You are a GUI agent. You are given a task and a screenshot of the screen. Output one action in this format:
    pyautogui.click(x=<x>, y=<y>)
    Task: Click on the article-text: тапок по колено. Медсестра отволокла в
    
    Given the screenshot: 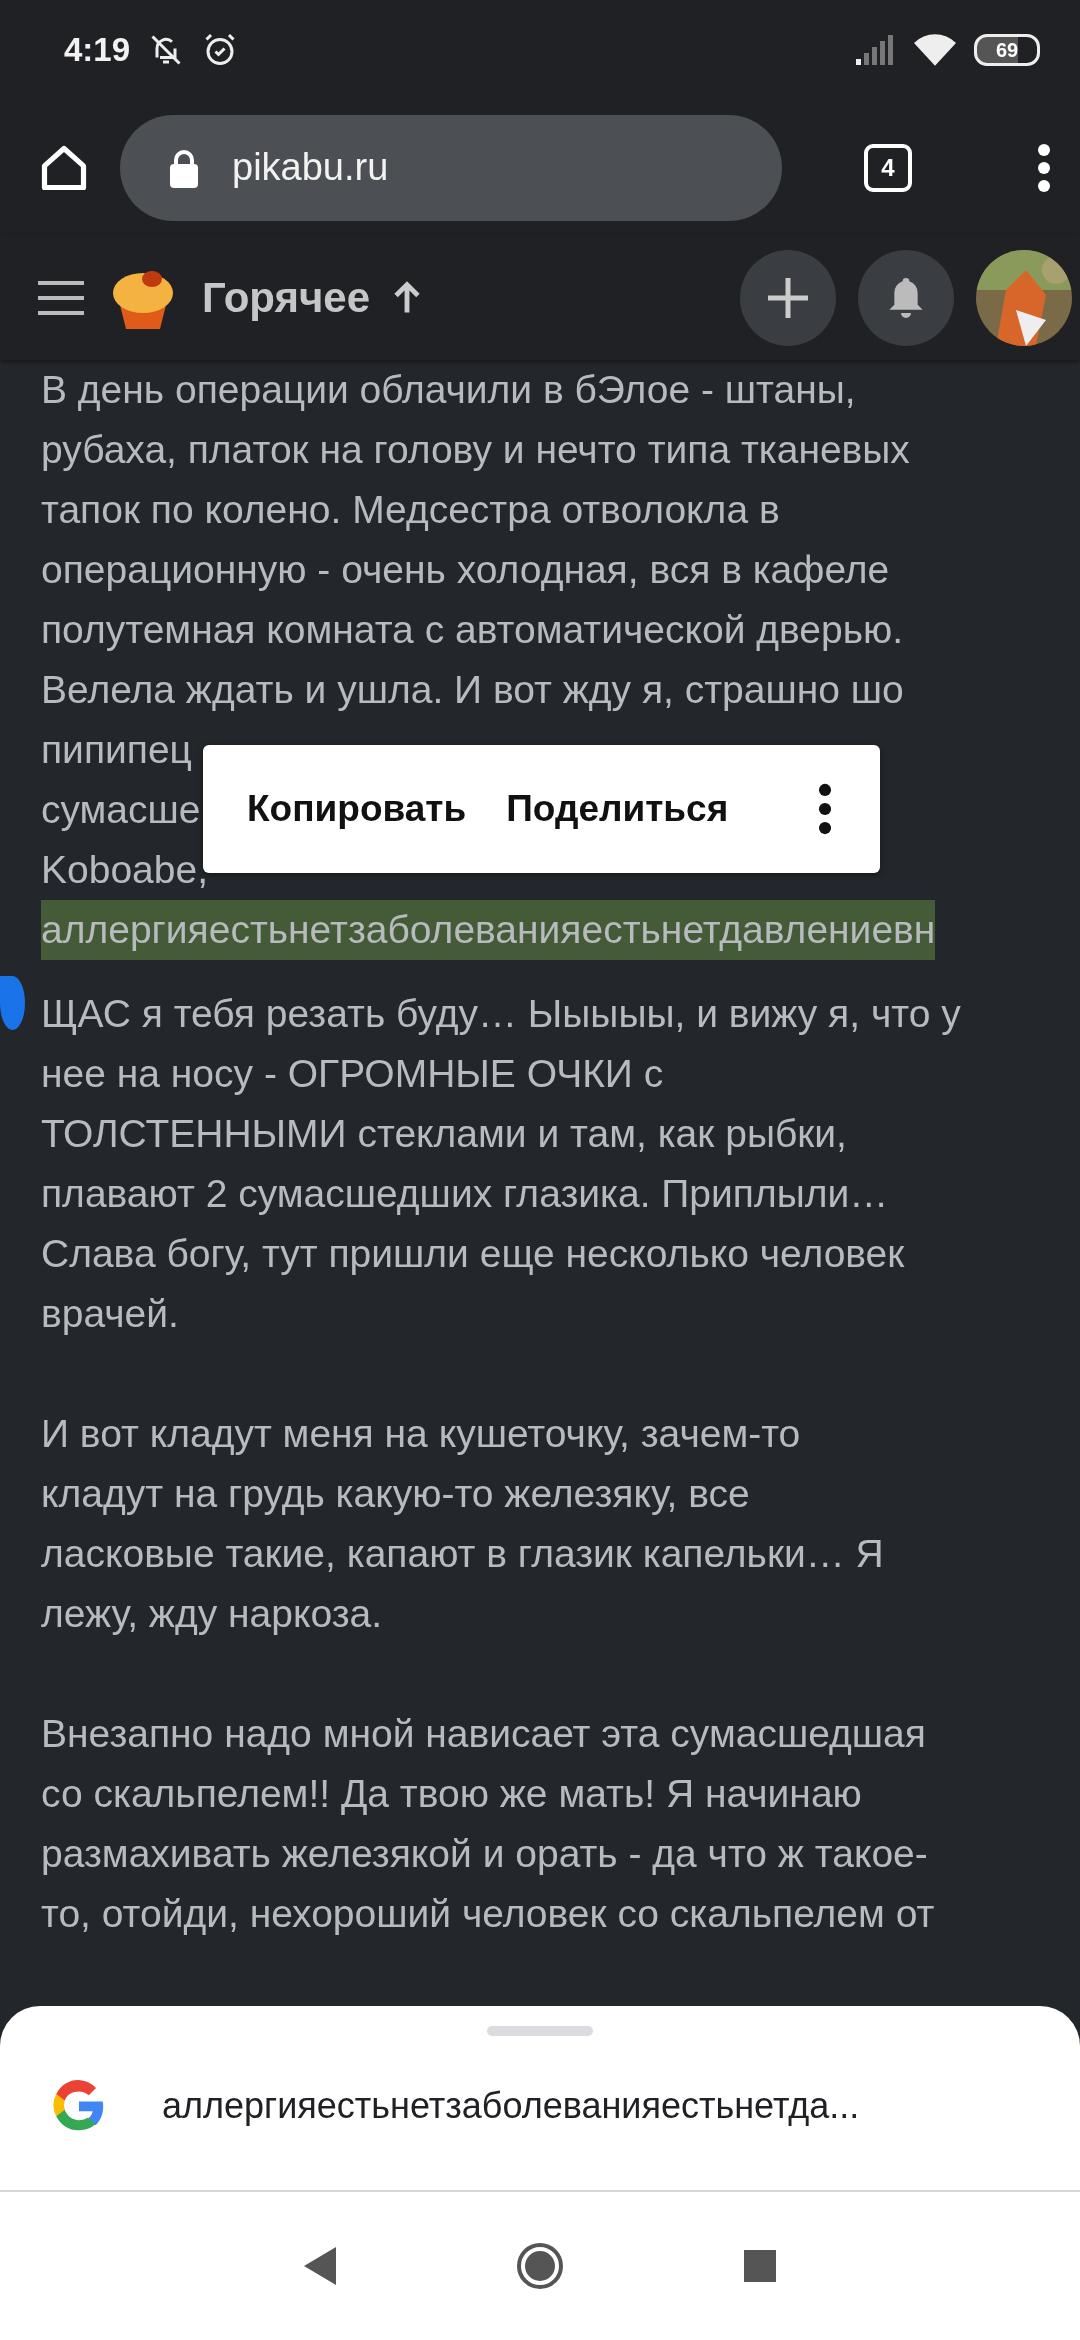 What is the action you would take?
    pyautogui.click(x=410, y=510)
    